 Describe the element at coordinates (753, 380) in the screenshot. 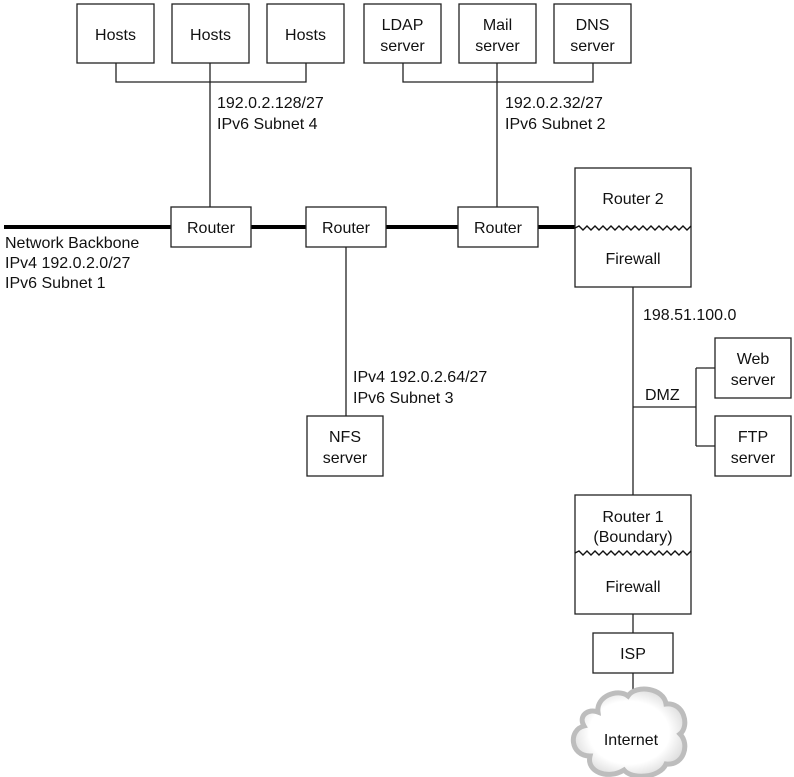

I see `web-server-label-2: server` at that location.